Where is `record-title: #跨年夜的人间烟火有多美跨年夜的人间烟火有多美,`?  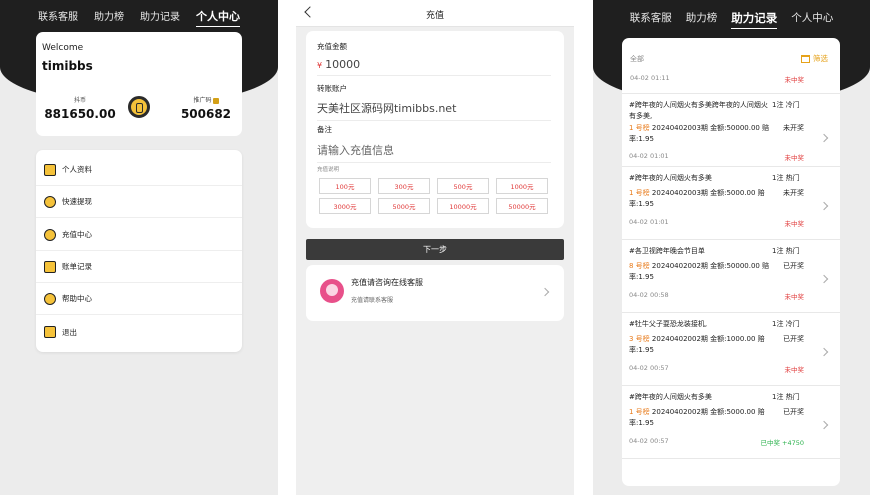 record-title: #跨年夜的人间烟火有多美跨年夜的人间烟火有多美, is located at coordinates (698, 110).